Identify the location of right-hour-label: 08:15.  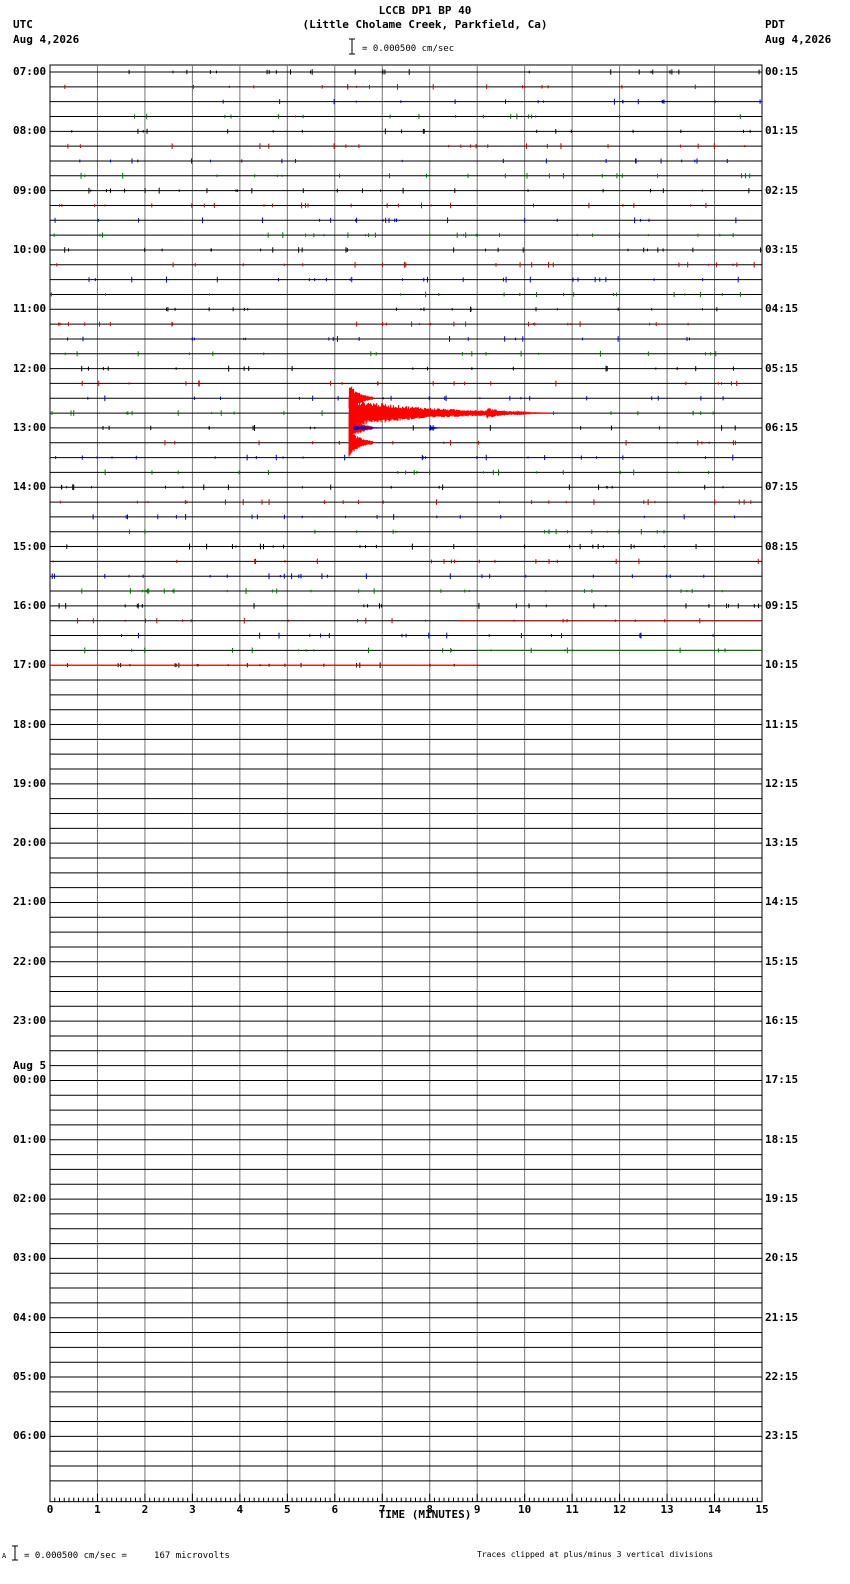
(782, 546).